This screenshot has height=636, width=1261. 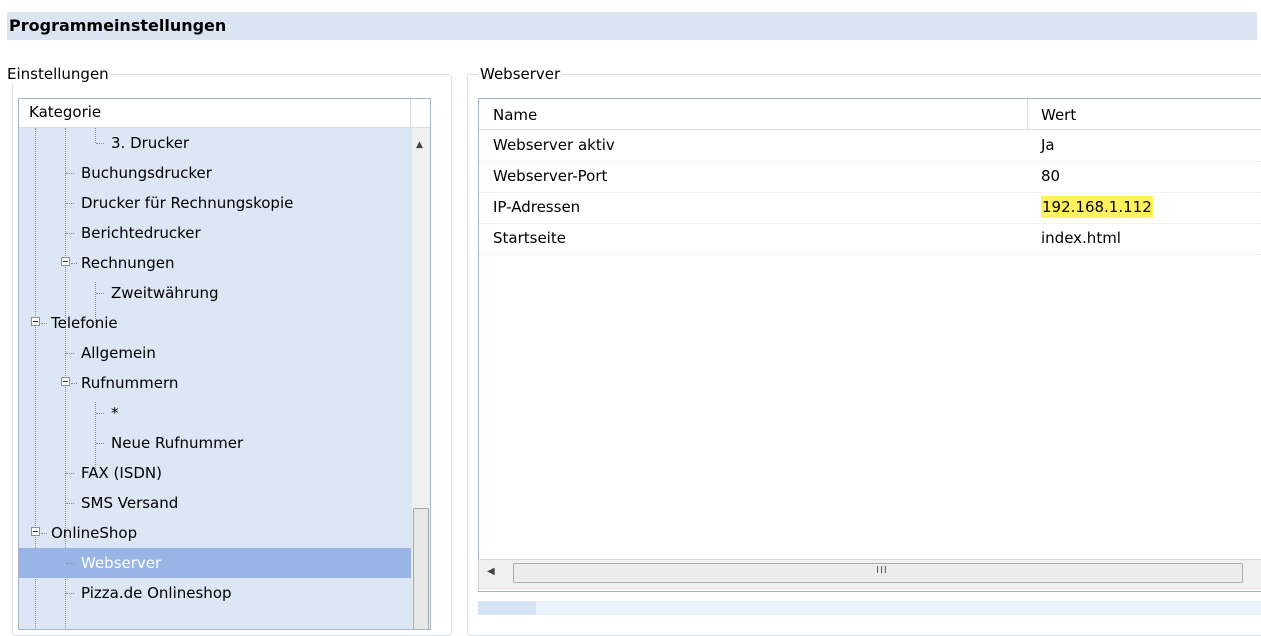 What do you see at coordinates (215, 323) in the screenshot?
I see `tree-item-telefonie: Telefonie` at bounding box center [215, 323].